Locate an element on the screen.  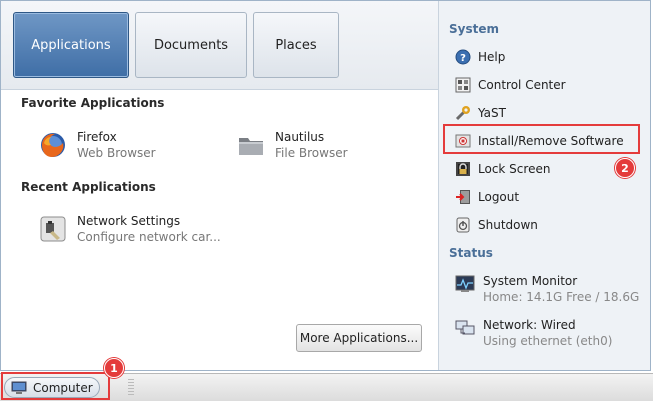
system-monitor-icon is located at coordinates (465, 283).